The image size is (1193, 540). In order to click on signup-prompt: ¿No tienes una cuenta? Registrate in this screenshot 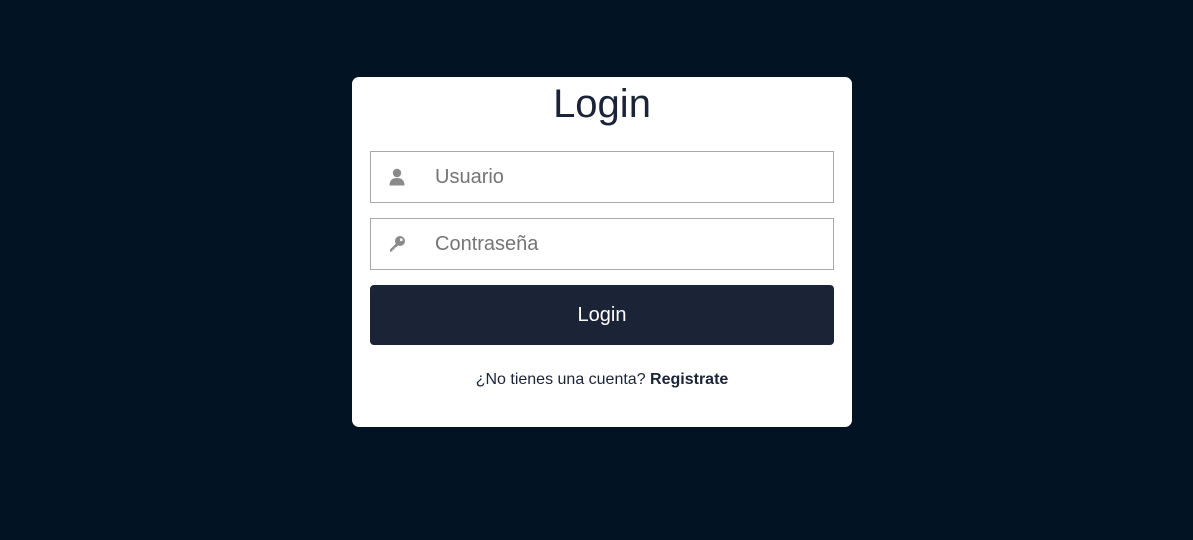, I will do `click(602, 380)`.